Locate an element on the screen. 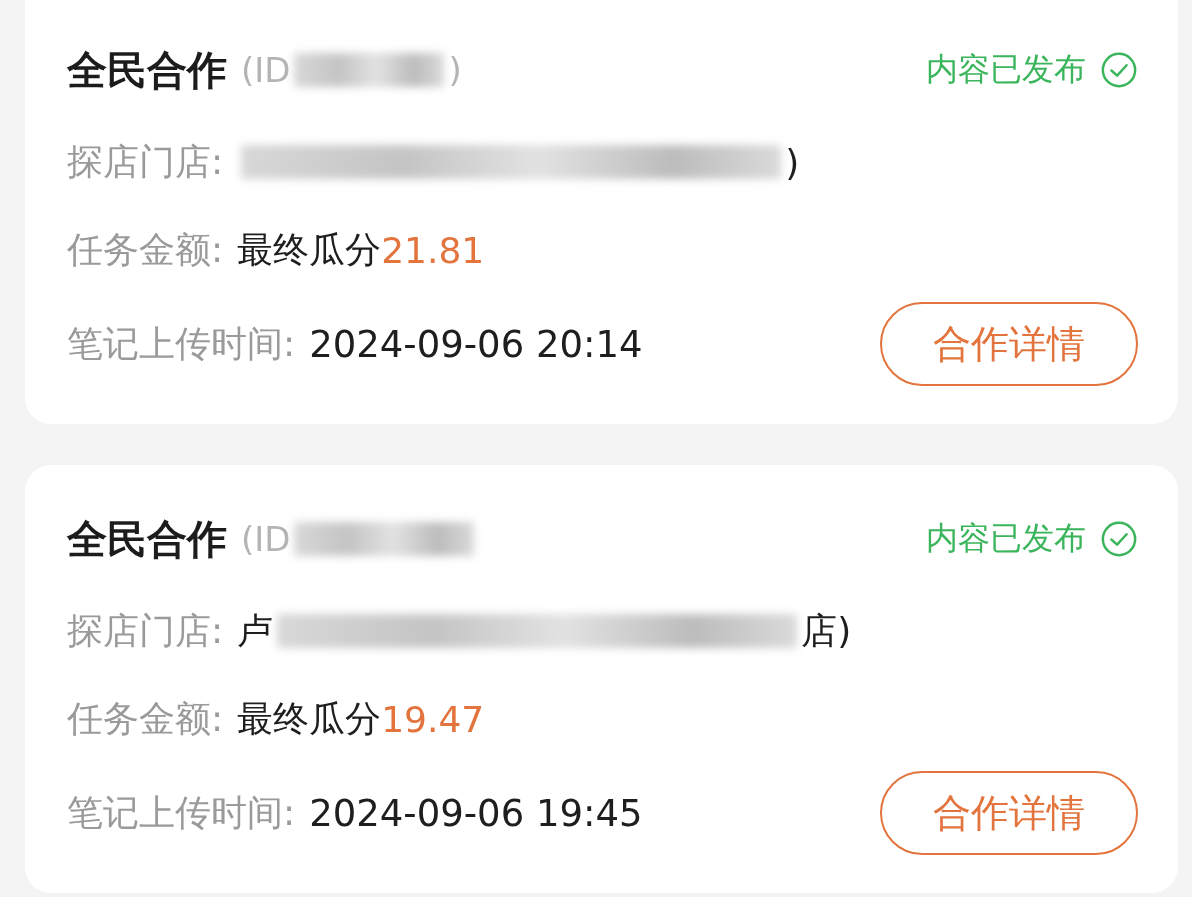  upload-time: 2024-09-06 20:14 is located at coordinates (476, 344).